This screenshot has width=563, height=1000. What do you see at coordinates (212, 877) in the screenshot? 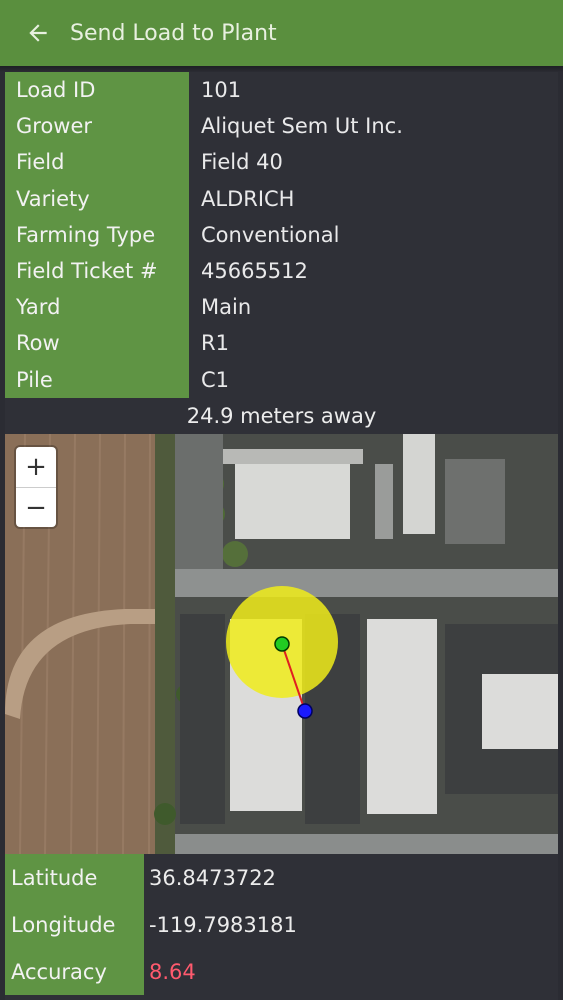
I see `latitude-value: 36.8473722` at bounding box center [212, 877].